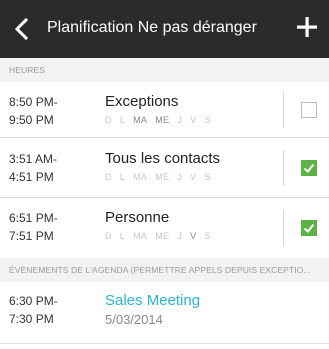  What do you see at coordinates (33, 218) in the screenshot?
I see `start-time: 6:51 PM-` at bounding box center [33, 218].